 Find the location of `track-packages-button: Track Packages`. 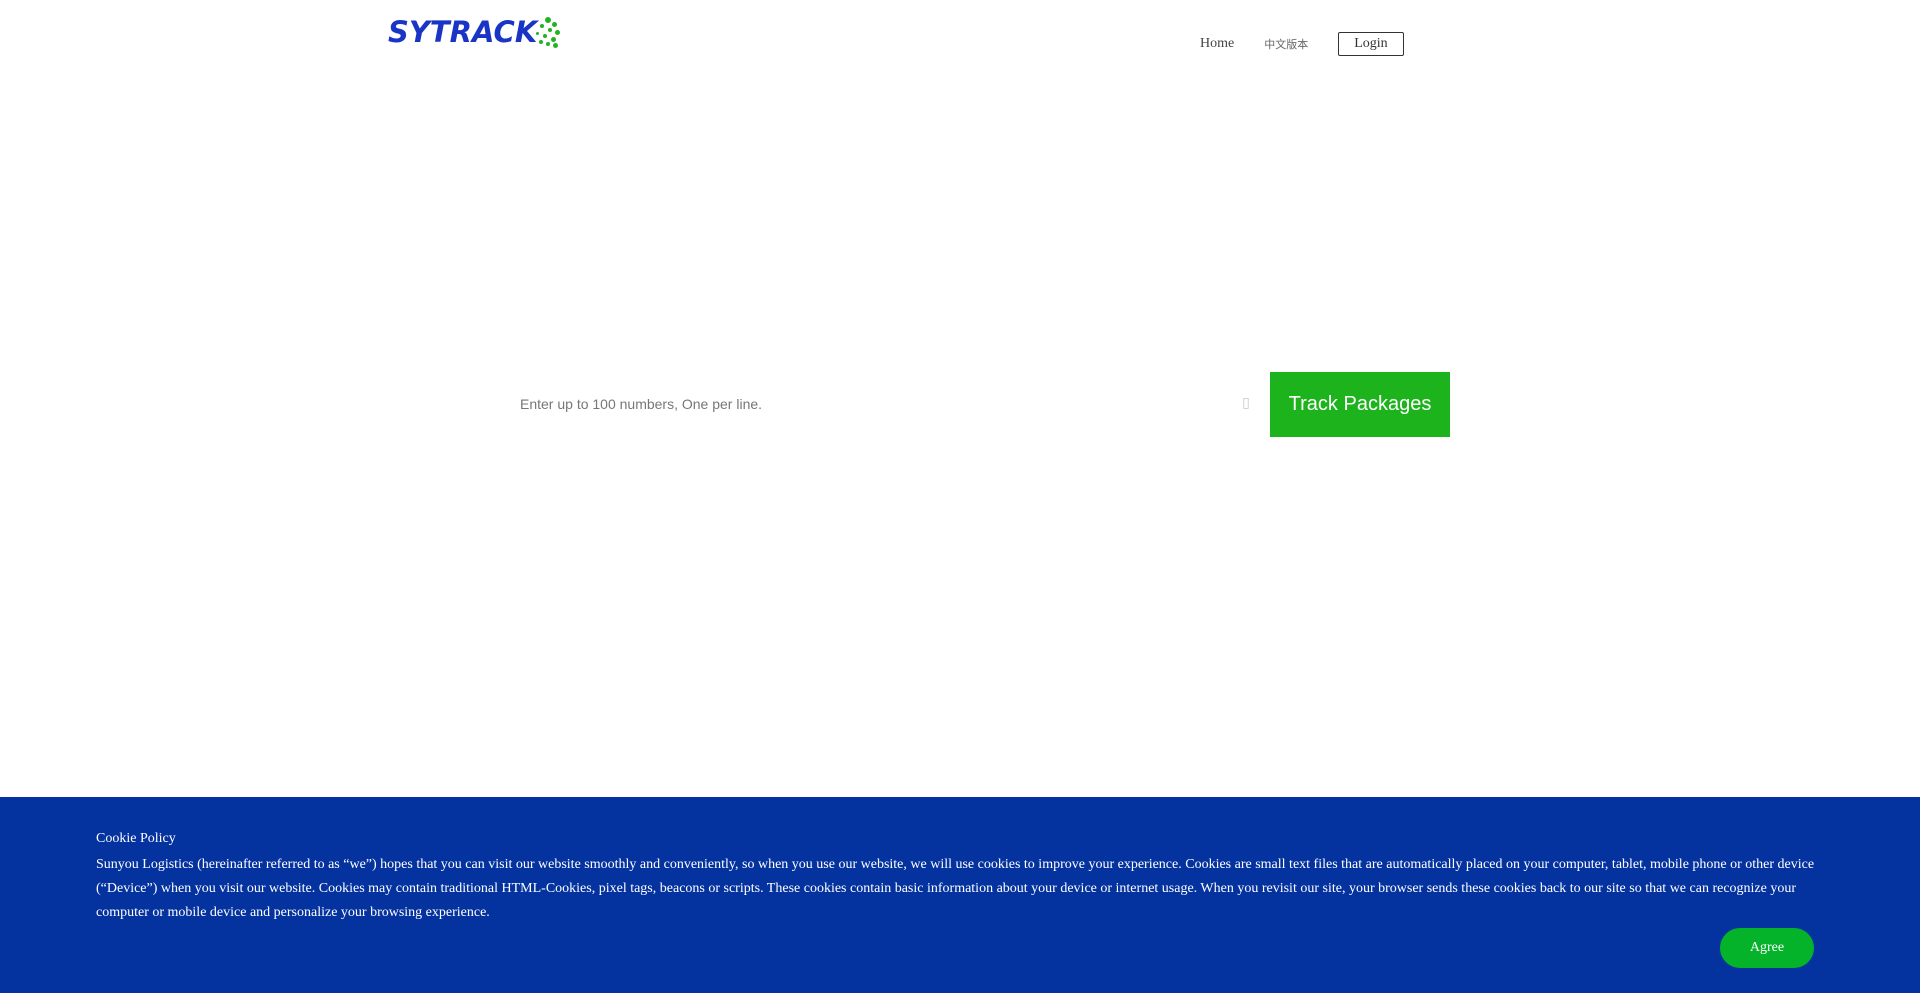

track-packages-button: Track Packages is located at coordinates (1360, 404).